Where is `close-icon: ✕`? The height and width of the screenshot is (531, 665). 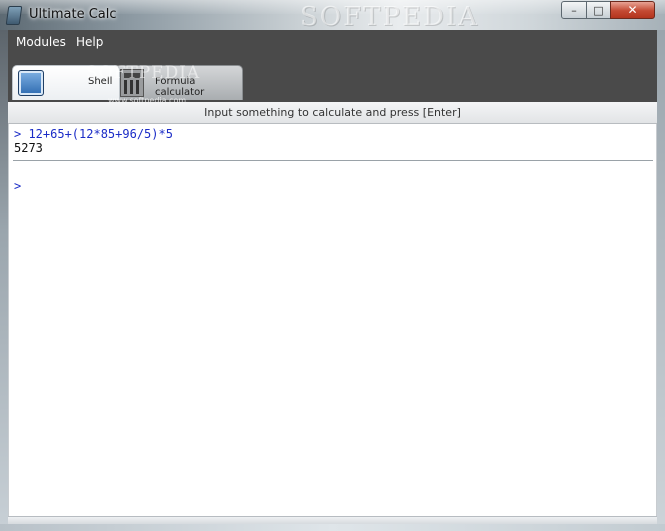 close-icon: ✕ is located at coordinates (632, 10).